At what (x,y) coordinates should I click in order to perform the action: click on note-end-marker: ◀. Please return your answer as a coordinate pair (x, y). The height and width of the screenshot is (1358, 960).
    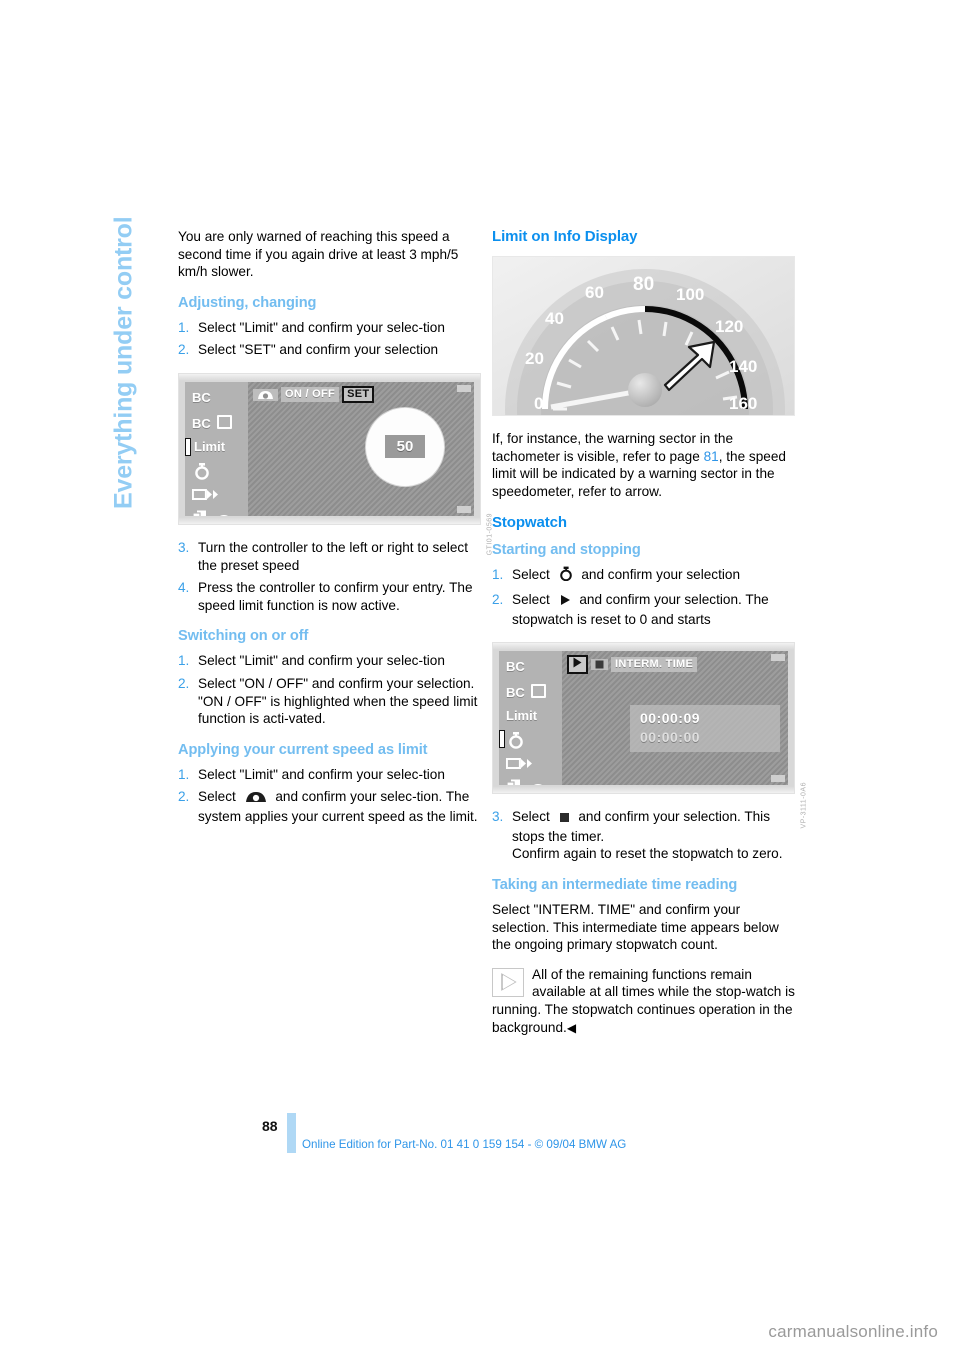
    Looking at the image, I should click on (571, 1027).